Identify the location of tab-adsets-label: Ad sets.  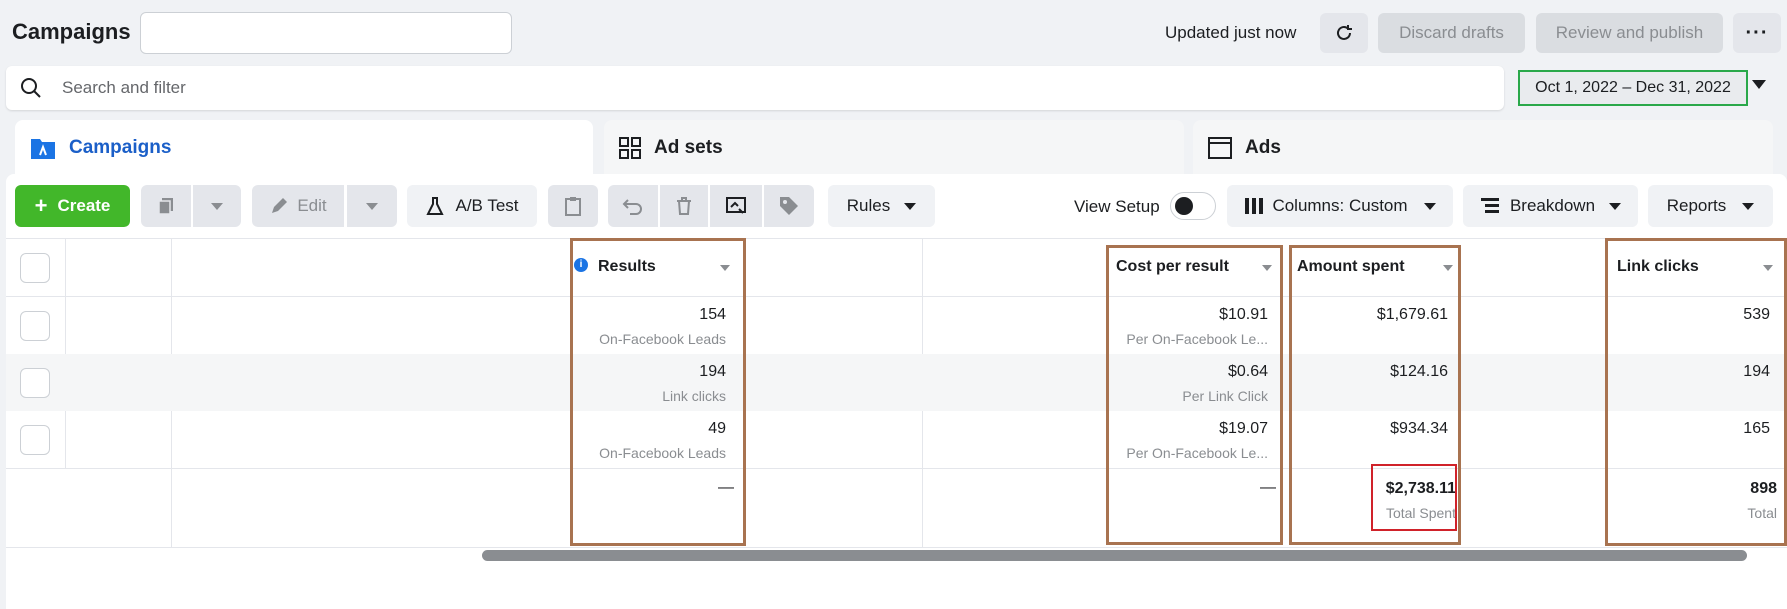
(688, 147).